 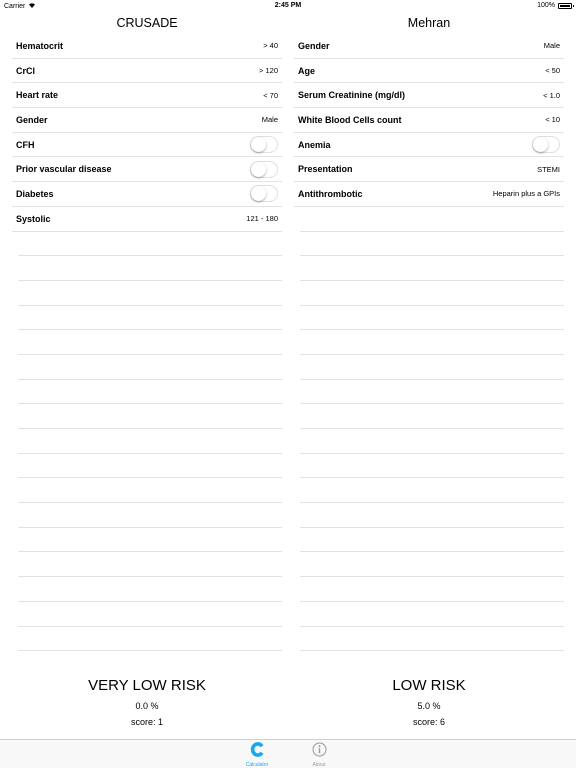 I want to click on crusade-row-diabetes: Diabetes, so click(x=147, y=194).